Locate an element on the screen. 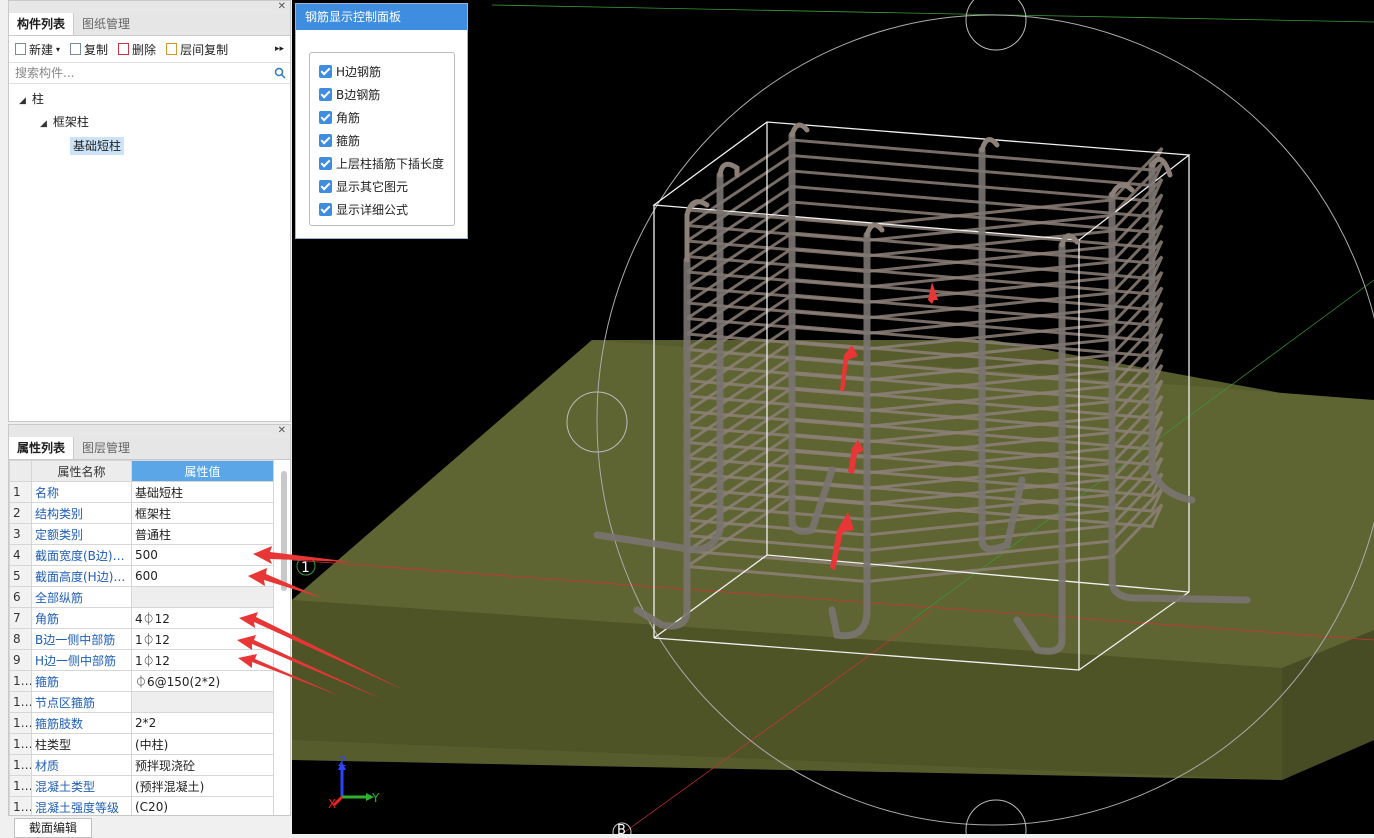 The width and height of the screenshot is (1374, 838). dropdown-arrow-icon: ▾ is located at coordinates (58, 49).